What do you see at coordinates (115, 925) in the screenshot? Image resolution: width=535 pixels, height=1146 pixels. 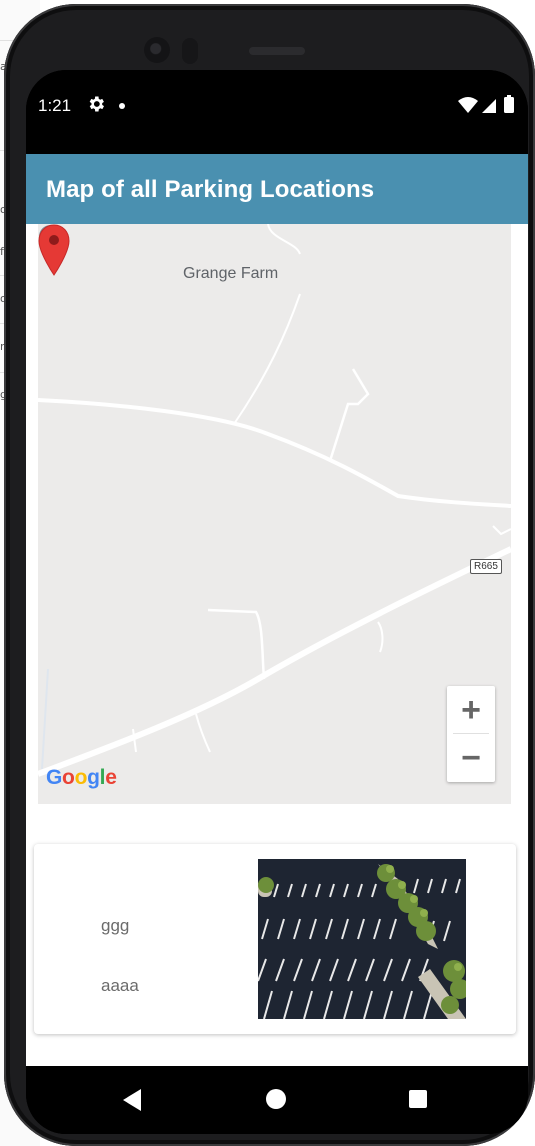 I see `parking-name: ggg` at bounding box center [115, 925].